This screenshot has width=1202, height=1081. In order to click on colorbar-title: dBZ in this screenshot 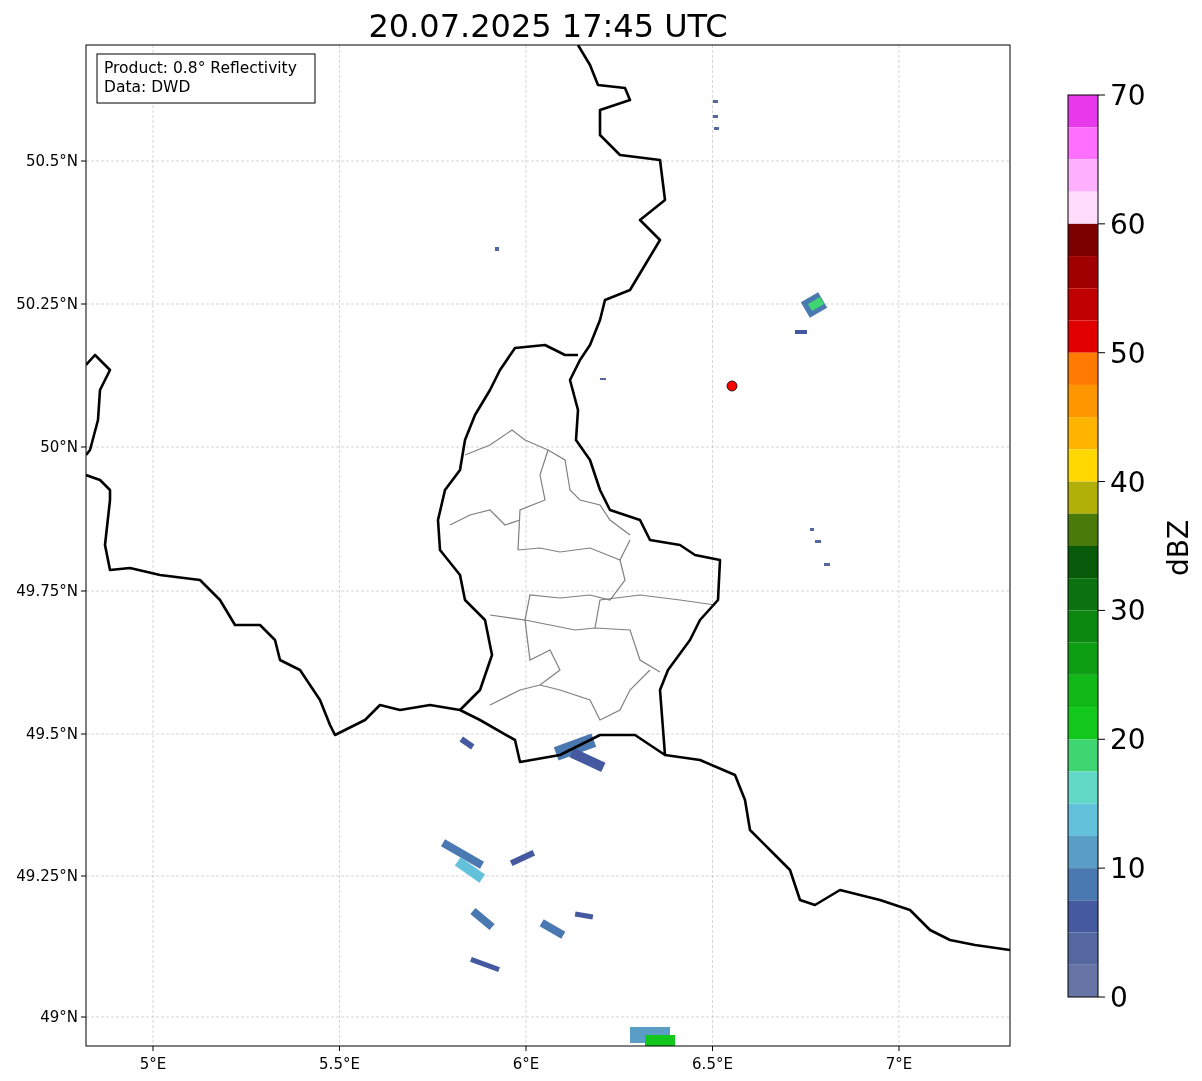, I will do `click(1178, 548)`.